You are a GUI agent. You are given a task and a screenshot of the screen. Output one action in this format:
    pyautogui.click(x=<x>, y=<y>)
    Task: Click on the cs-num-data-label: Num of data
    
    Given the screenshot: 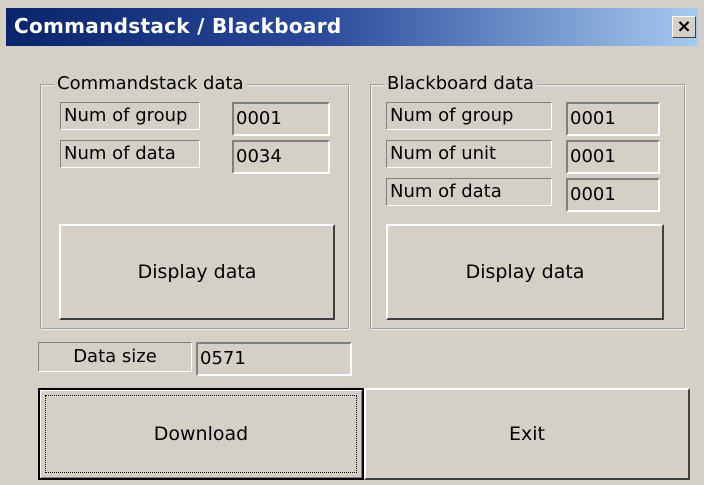 What is the action you would take?
    pyautogui.click(x=130, y=154)
    